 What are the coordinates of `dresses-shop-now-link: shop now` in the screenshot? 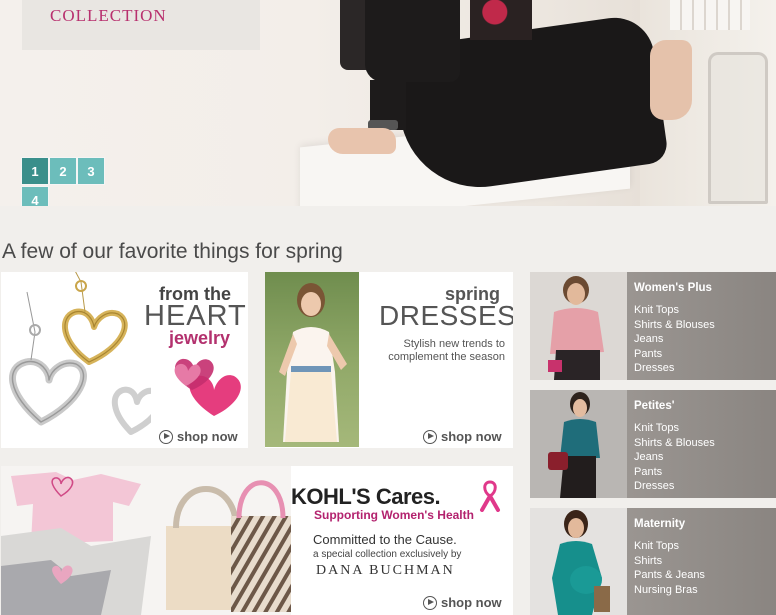 It's located at (462, 436).